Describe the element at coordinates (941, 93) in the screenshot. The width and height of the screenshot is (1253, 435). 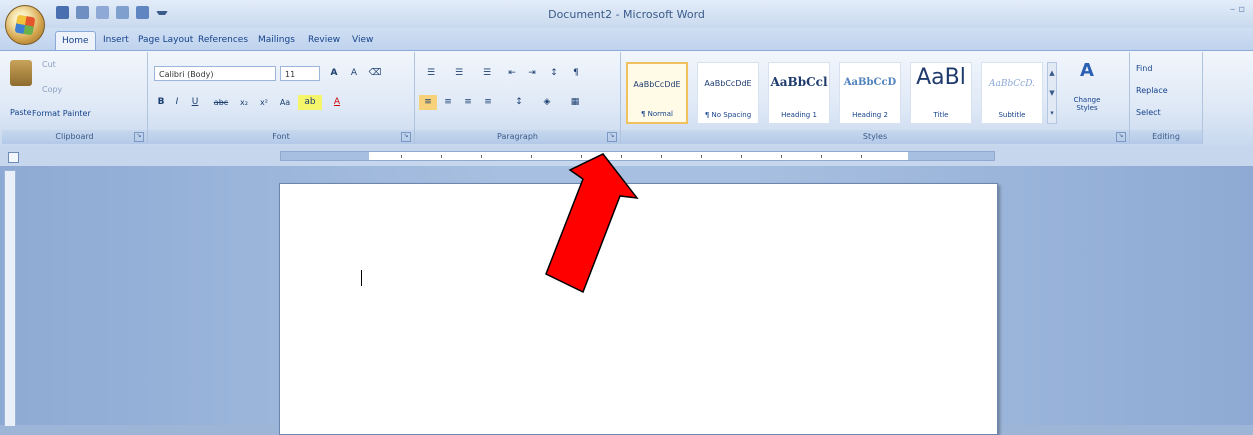
I see `style-title: AaBl Title` at that location.